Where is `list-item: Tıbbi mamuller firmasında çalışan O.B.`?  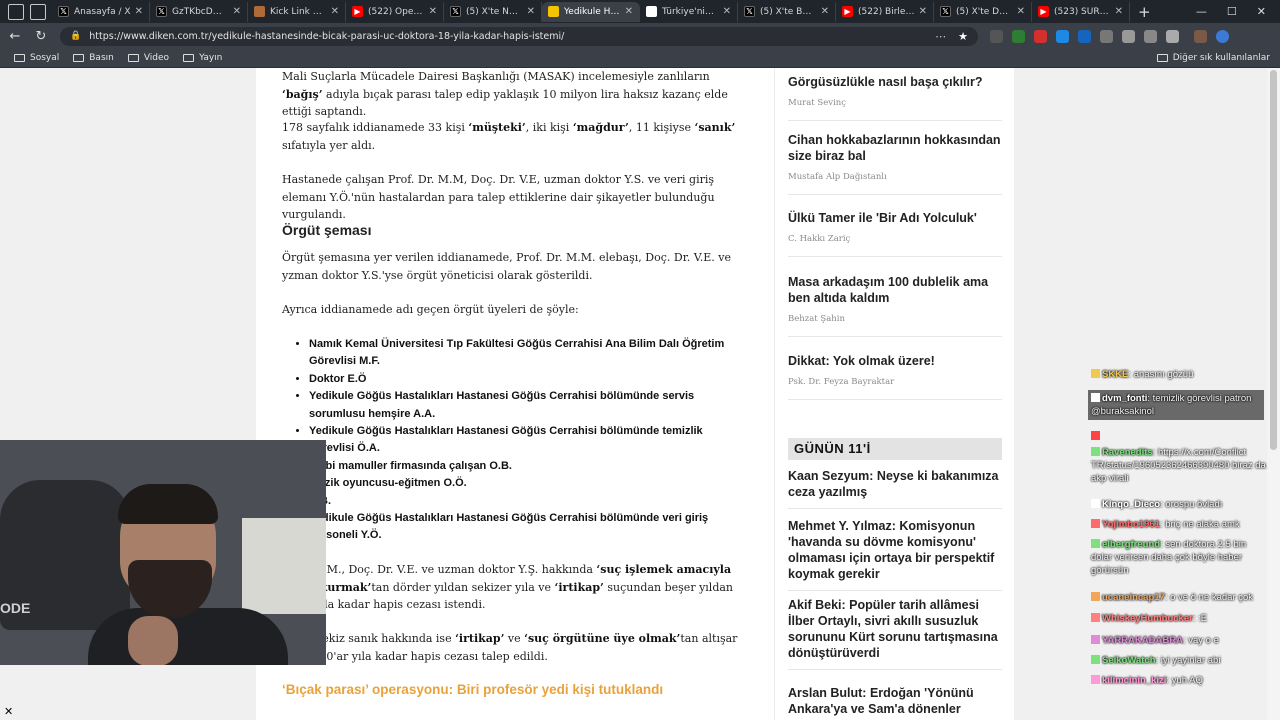 list-item: Tıbbi mamuller firmasında çalışan O.B. is located at coordinates (529, 466).